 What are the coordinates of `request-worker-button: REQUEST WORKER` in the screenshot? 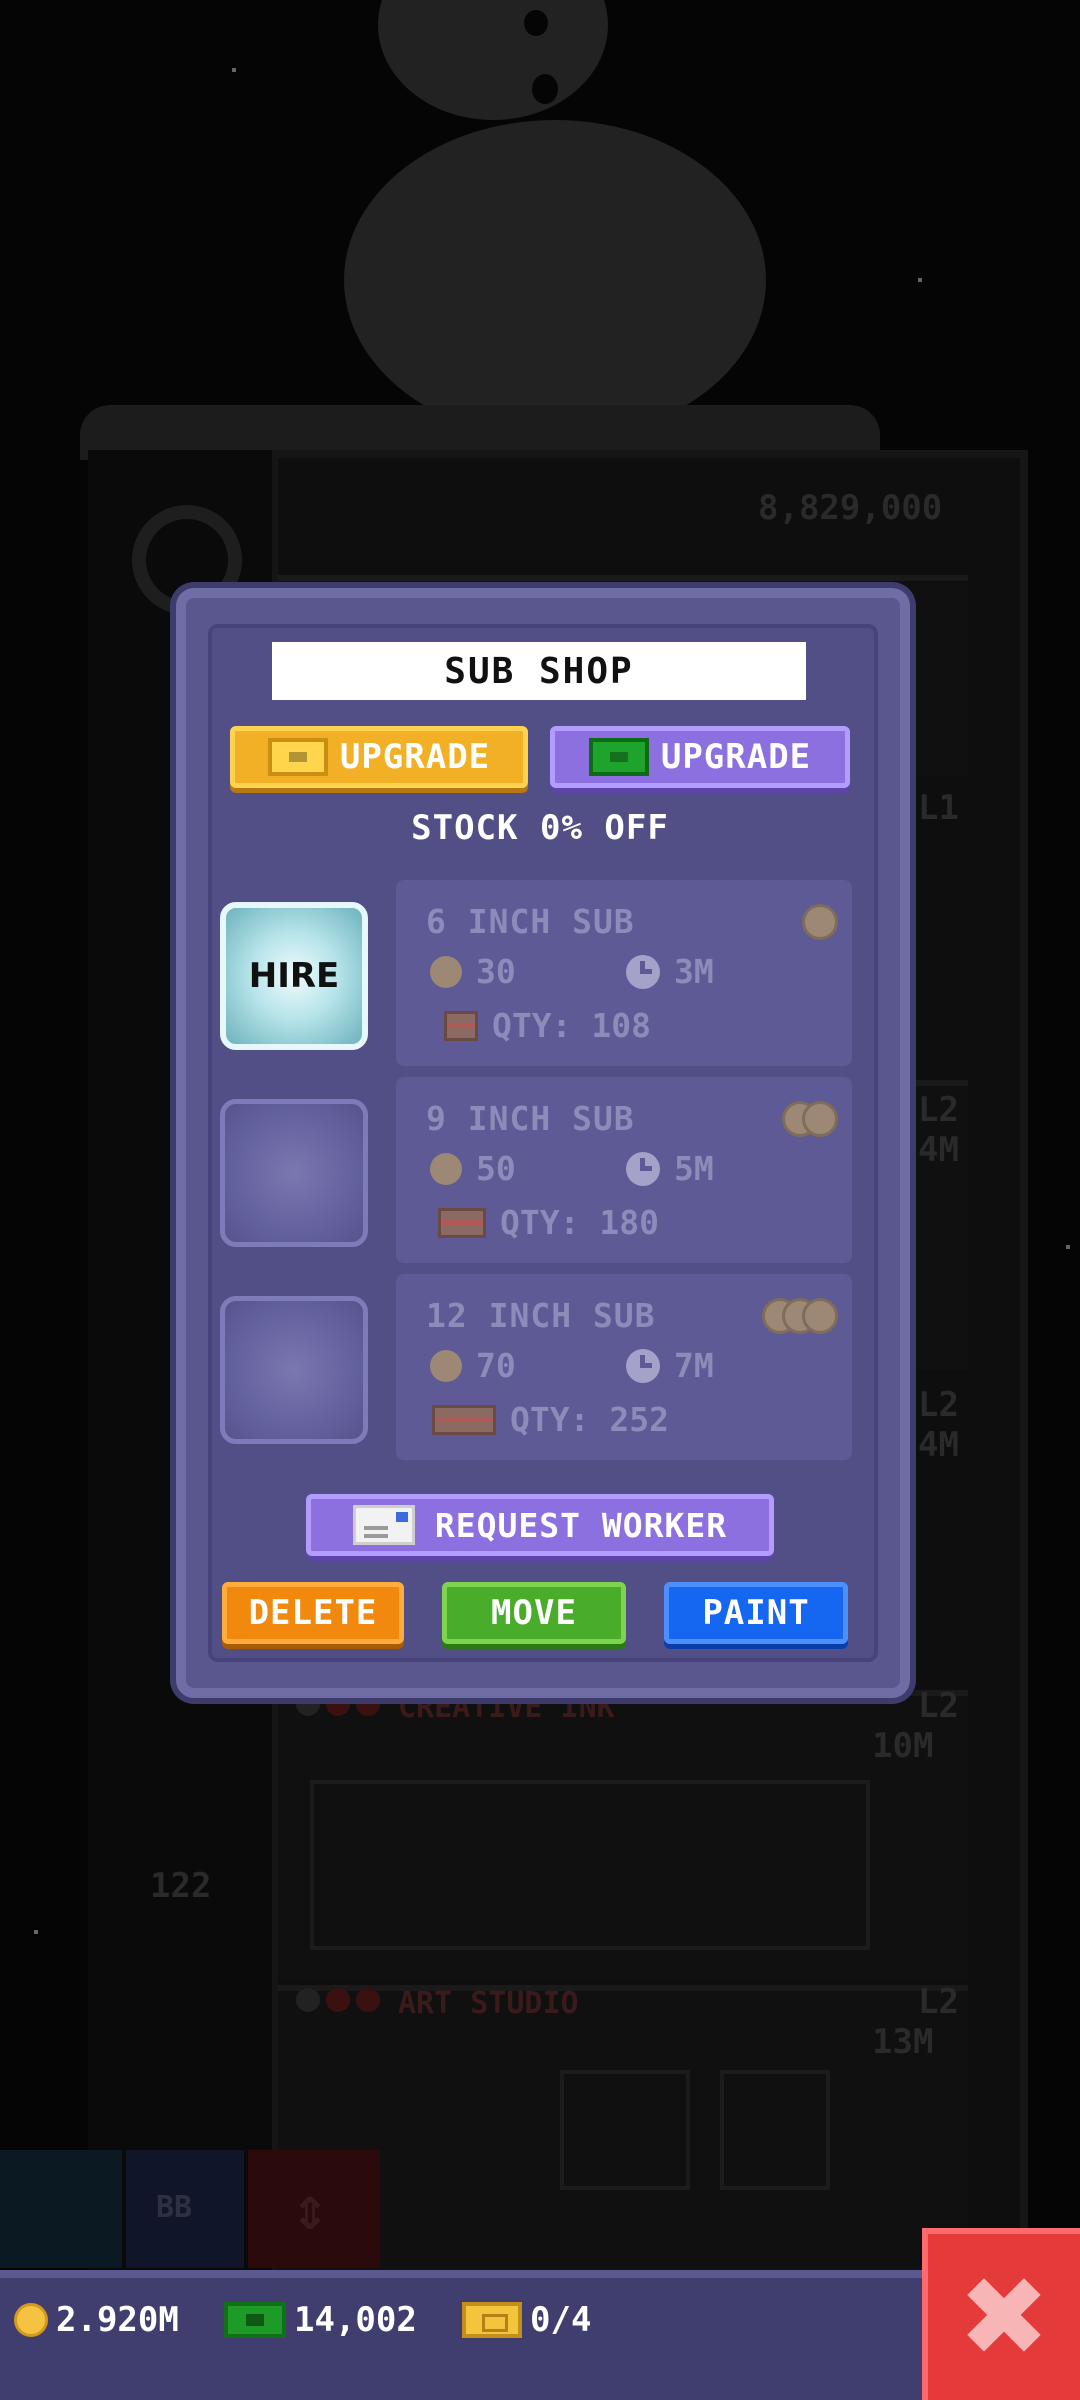 It's located at (540, 1525).